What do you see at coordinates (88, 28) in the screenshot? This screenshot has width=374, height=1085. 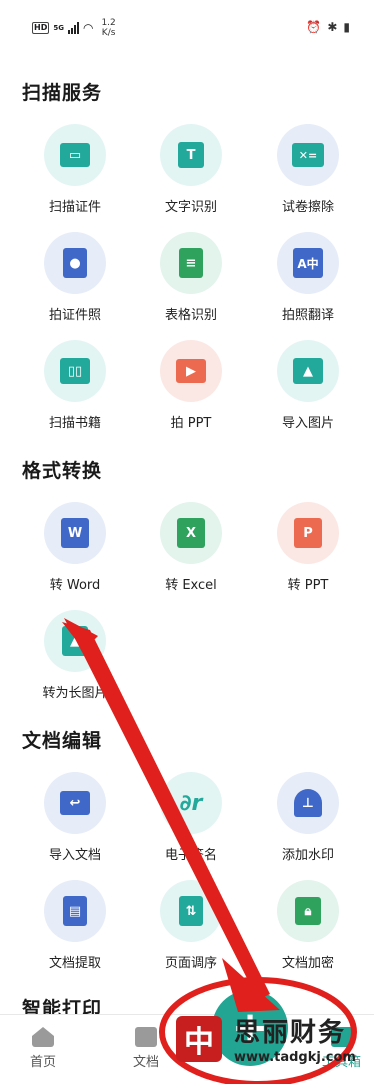 I see `wifi-icon: ◠` at bounding box center [88, 28].